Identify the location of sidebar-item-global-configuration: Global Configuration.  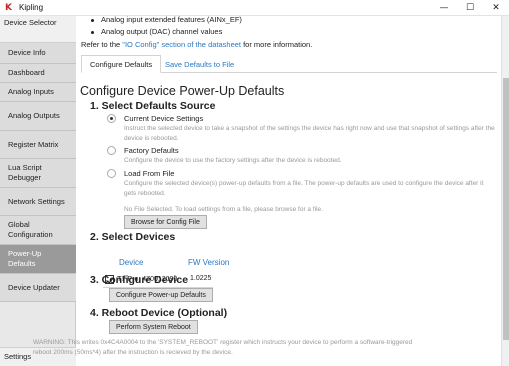
(38, 230).